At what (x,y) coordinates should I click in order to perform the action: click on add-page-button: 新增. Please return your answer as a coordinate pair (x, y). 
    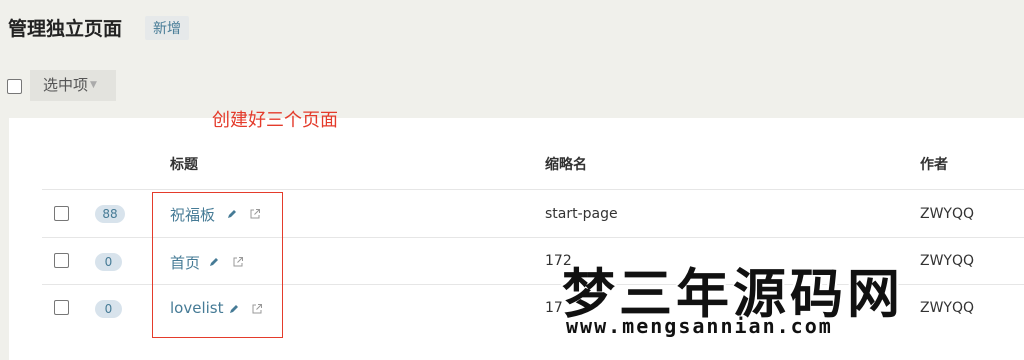
    Looking at the image, I should click on (167, 28).